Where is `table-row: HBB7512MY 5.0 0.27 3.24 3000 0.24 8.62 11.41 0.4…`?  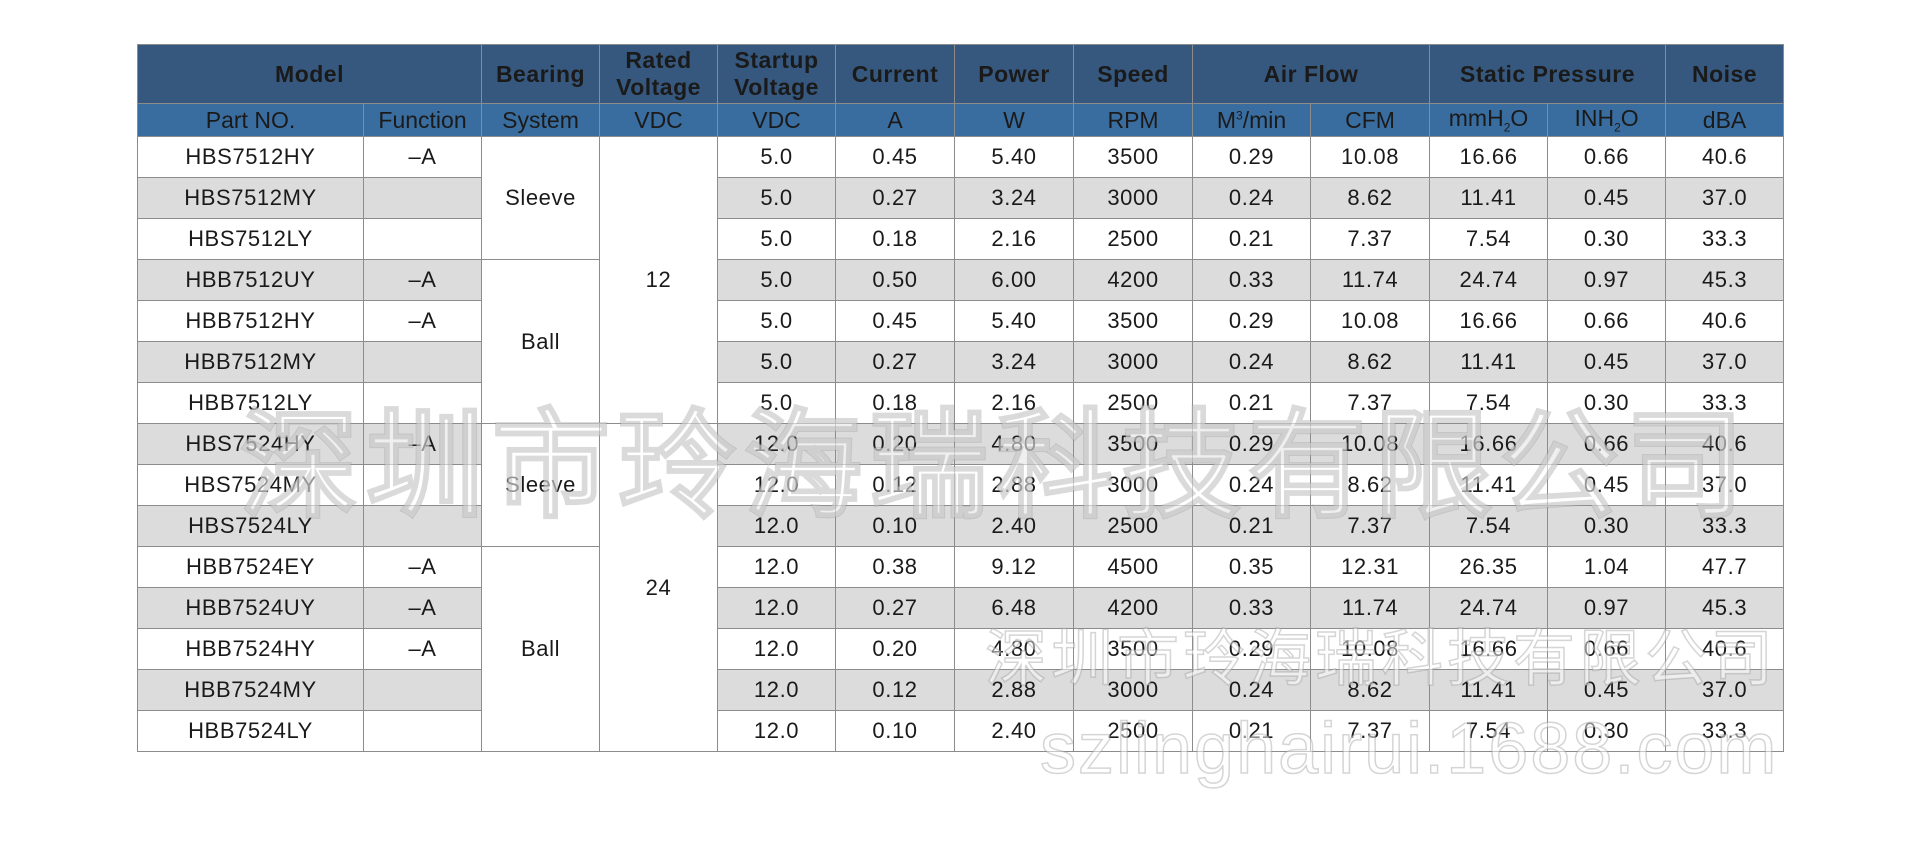 table-row: HBB7512MY 5.0 0.27 3.24 3000 0.24 8.62 11.41 0.4… is located at coordinates (961, 362).